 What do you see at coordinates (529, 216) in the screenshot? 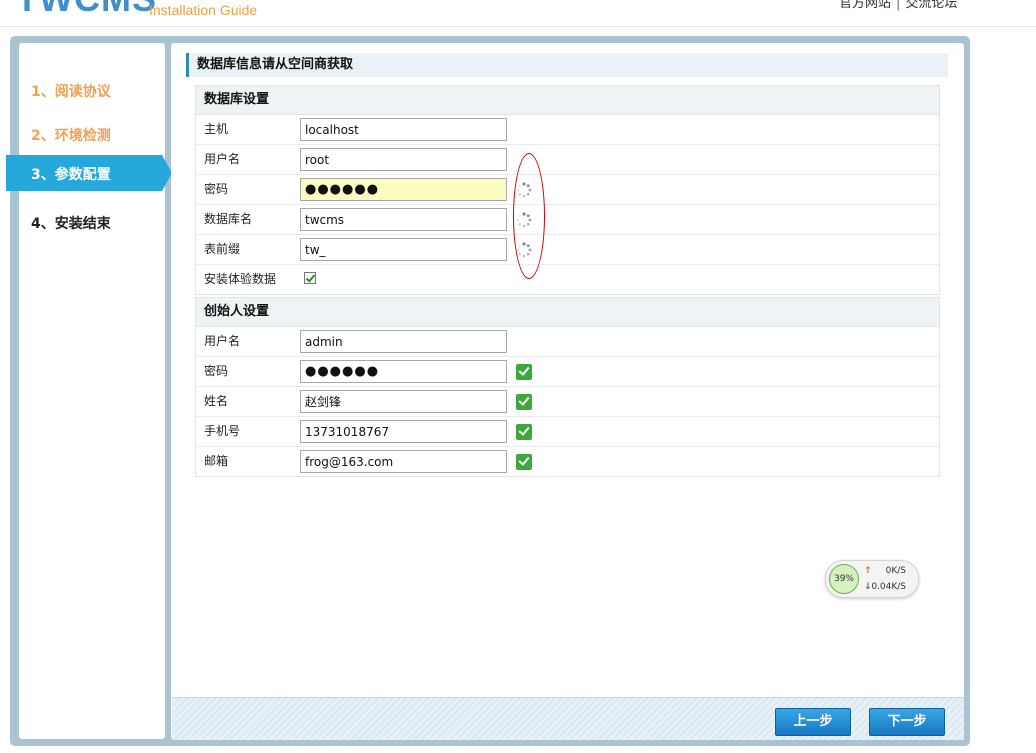
I see `annotation-ellipse` at bounding box center [529, 216].